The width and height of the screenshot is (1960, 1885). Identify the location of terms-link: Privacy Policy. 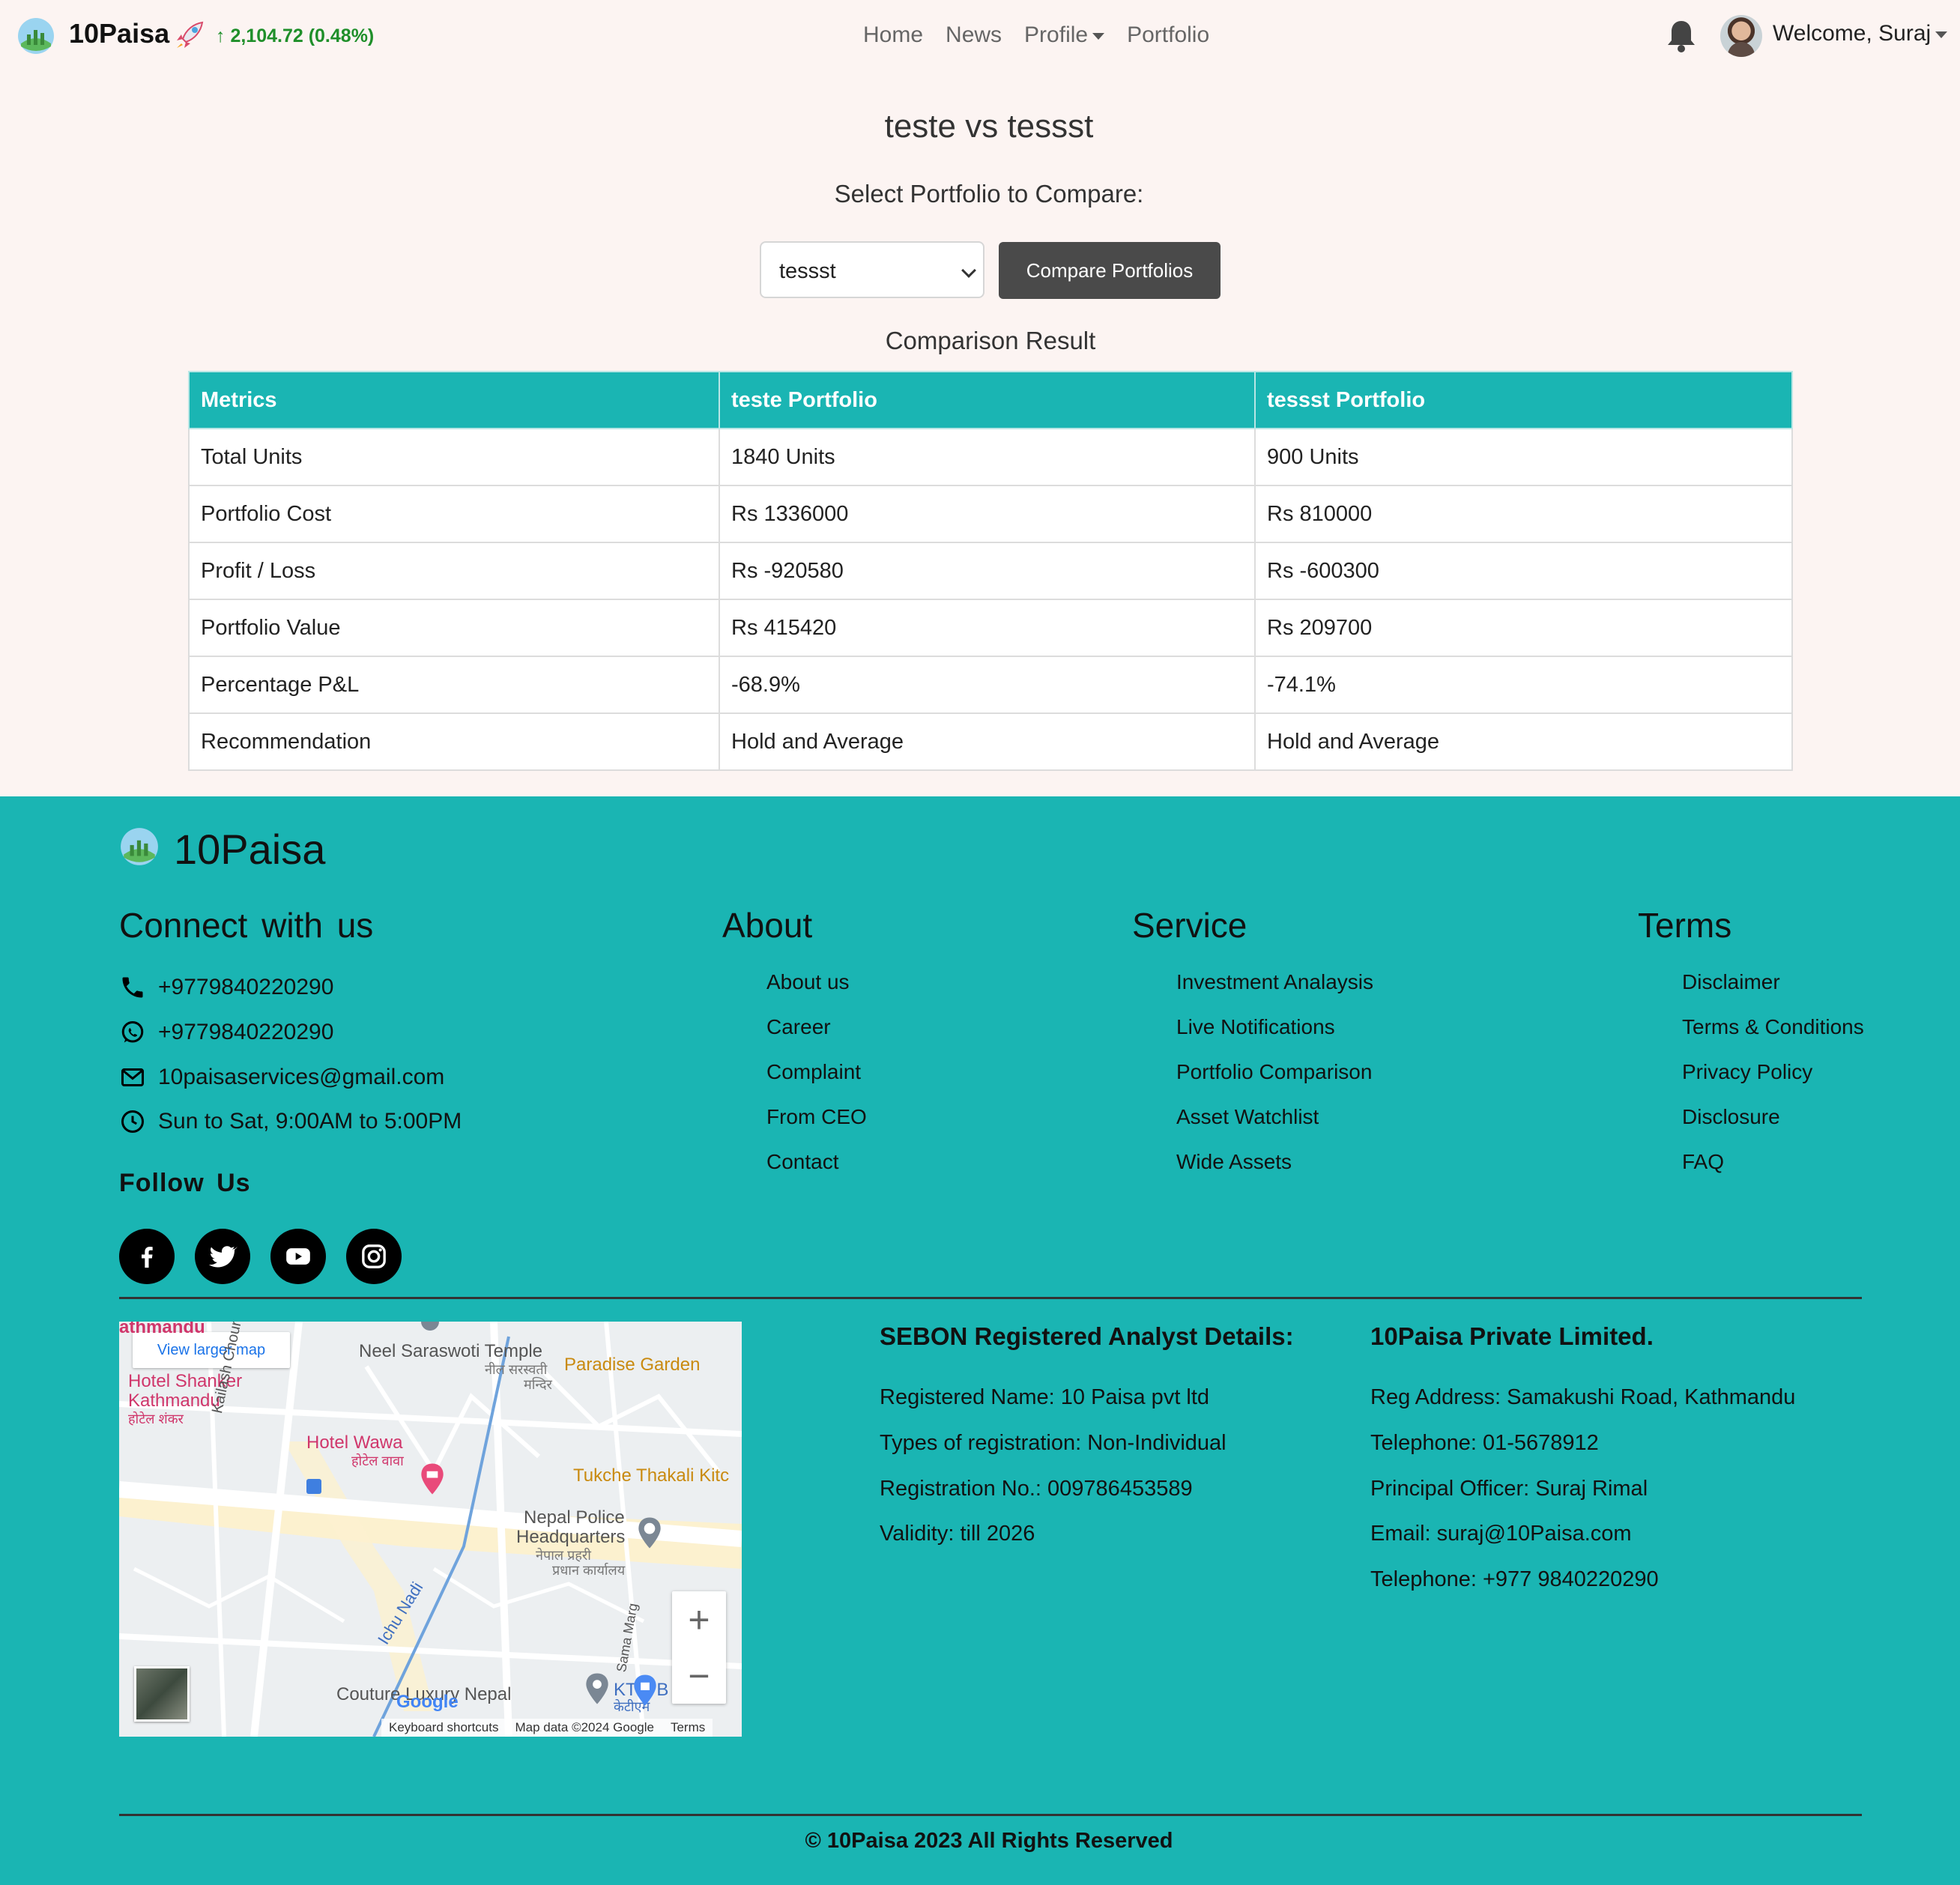
(1773, 1082).